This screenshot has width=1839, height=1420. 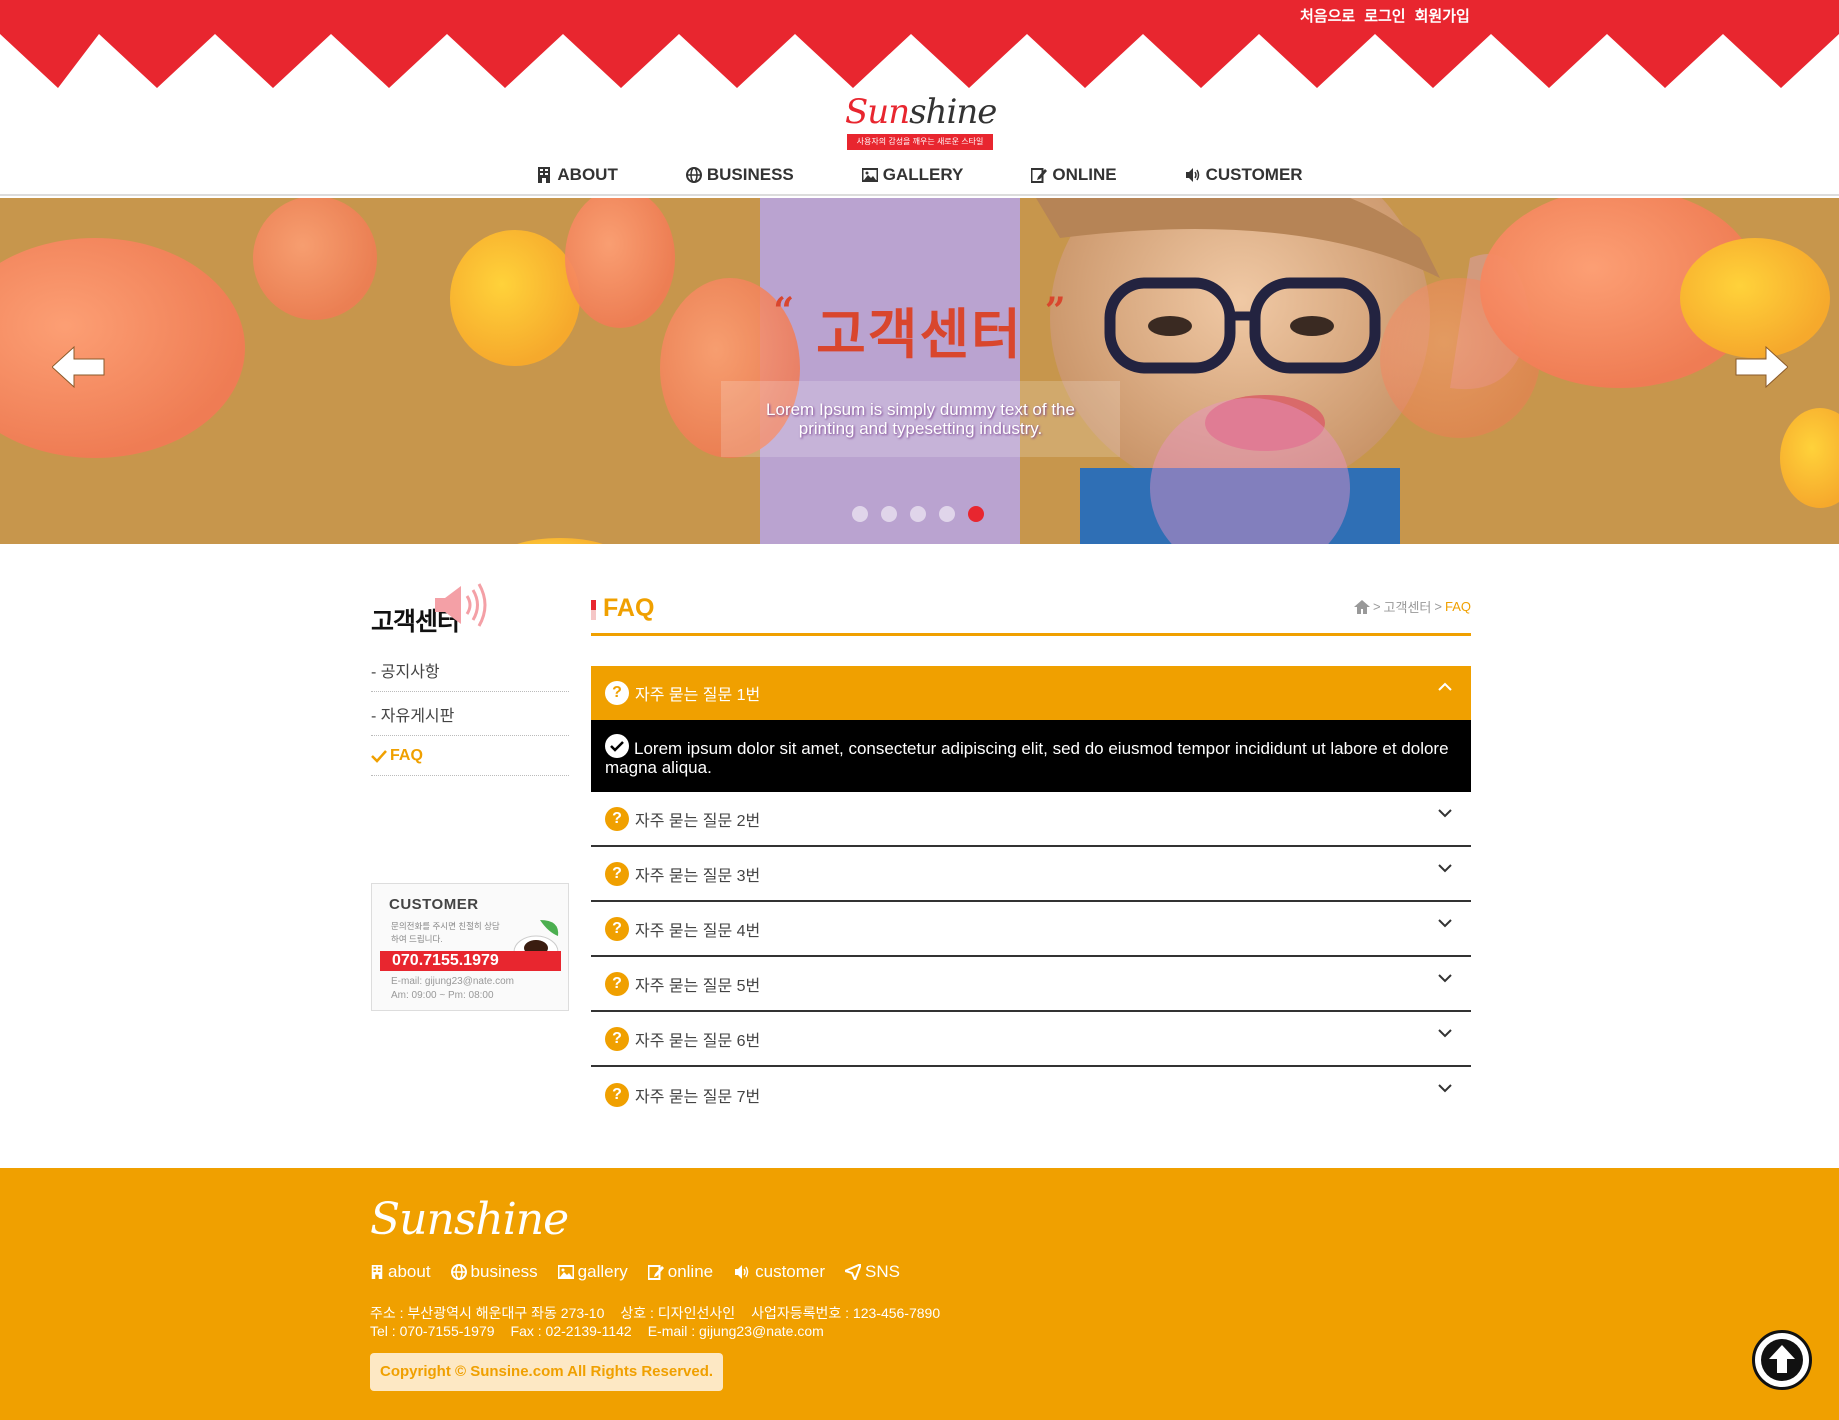 What do you see at coordinates (920, 142) in the screenshot?
I see `logo-tagline: 사용자의 감성을 깨우는 새로운 스타일` at bounding box center [920, 142].